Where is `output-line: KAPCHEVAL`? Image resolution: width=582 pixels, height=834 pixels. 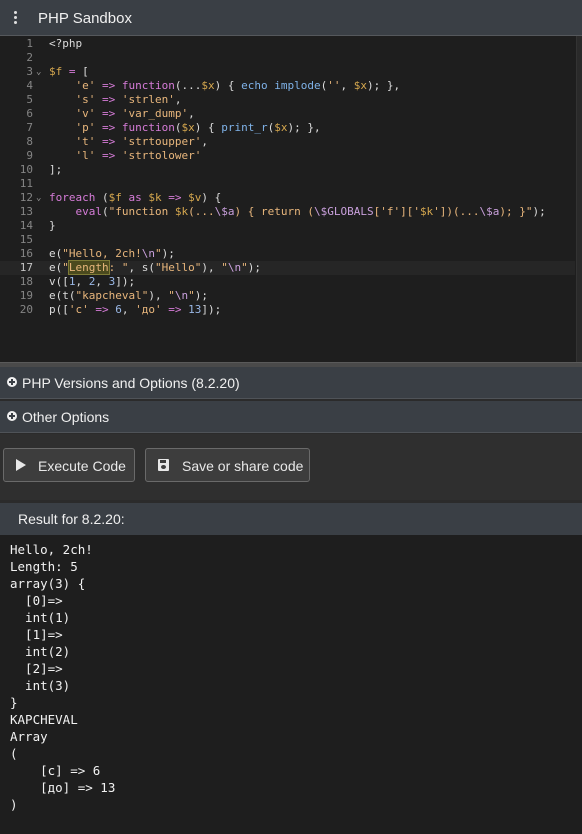 output-line: KAPCHEVAL is located at coordinates (44, 719).